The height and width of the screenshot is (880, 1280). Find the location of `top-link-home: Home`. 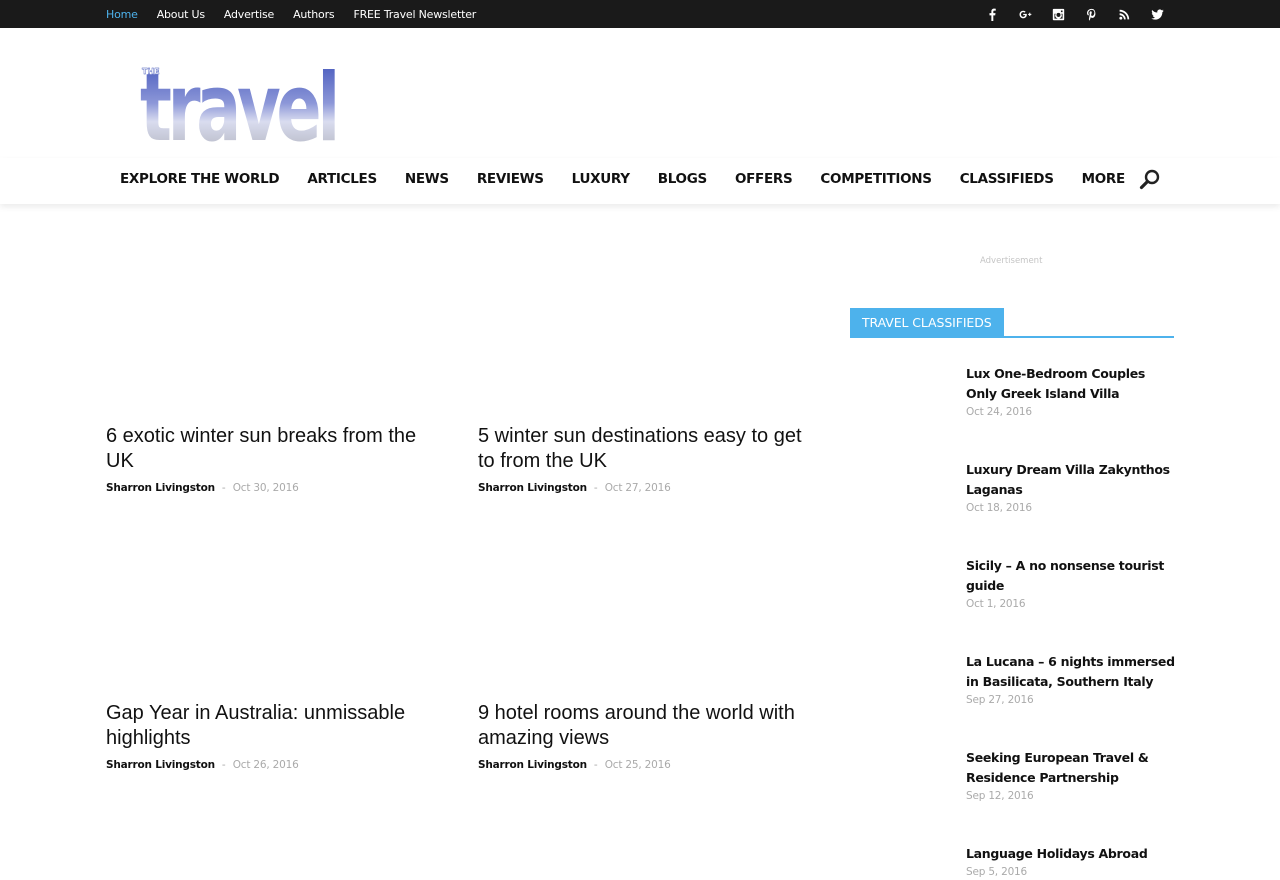

top-link-home: Home is located at coordinates (122, 14).